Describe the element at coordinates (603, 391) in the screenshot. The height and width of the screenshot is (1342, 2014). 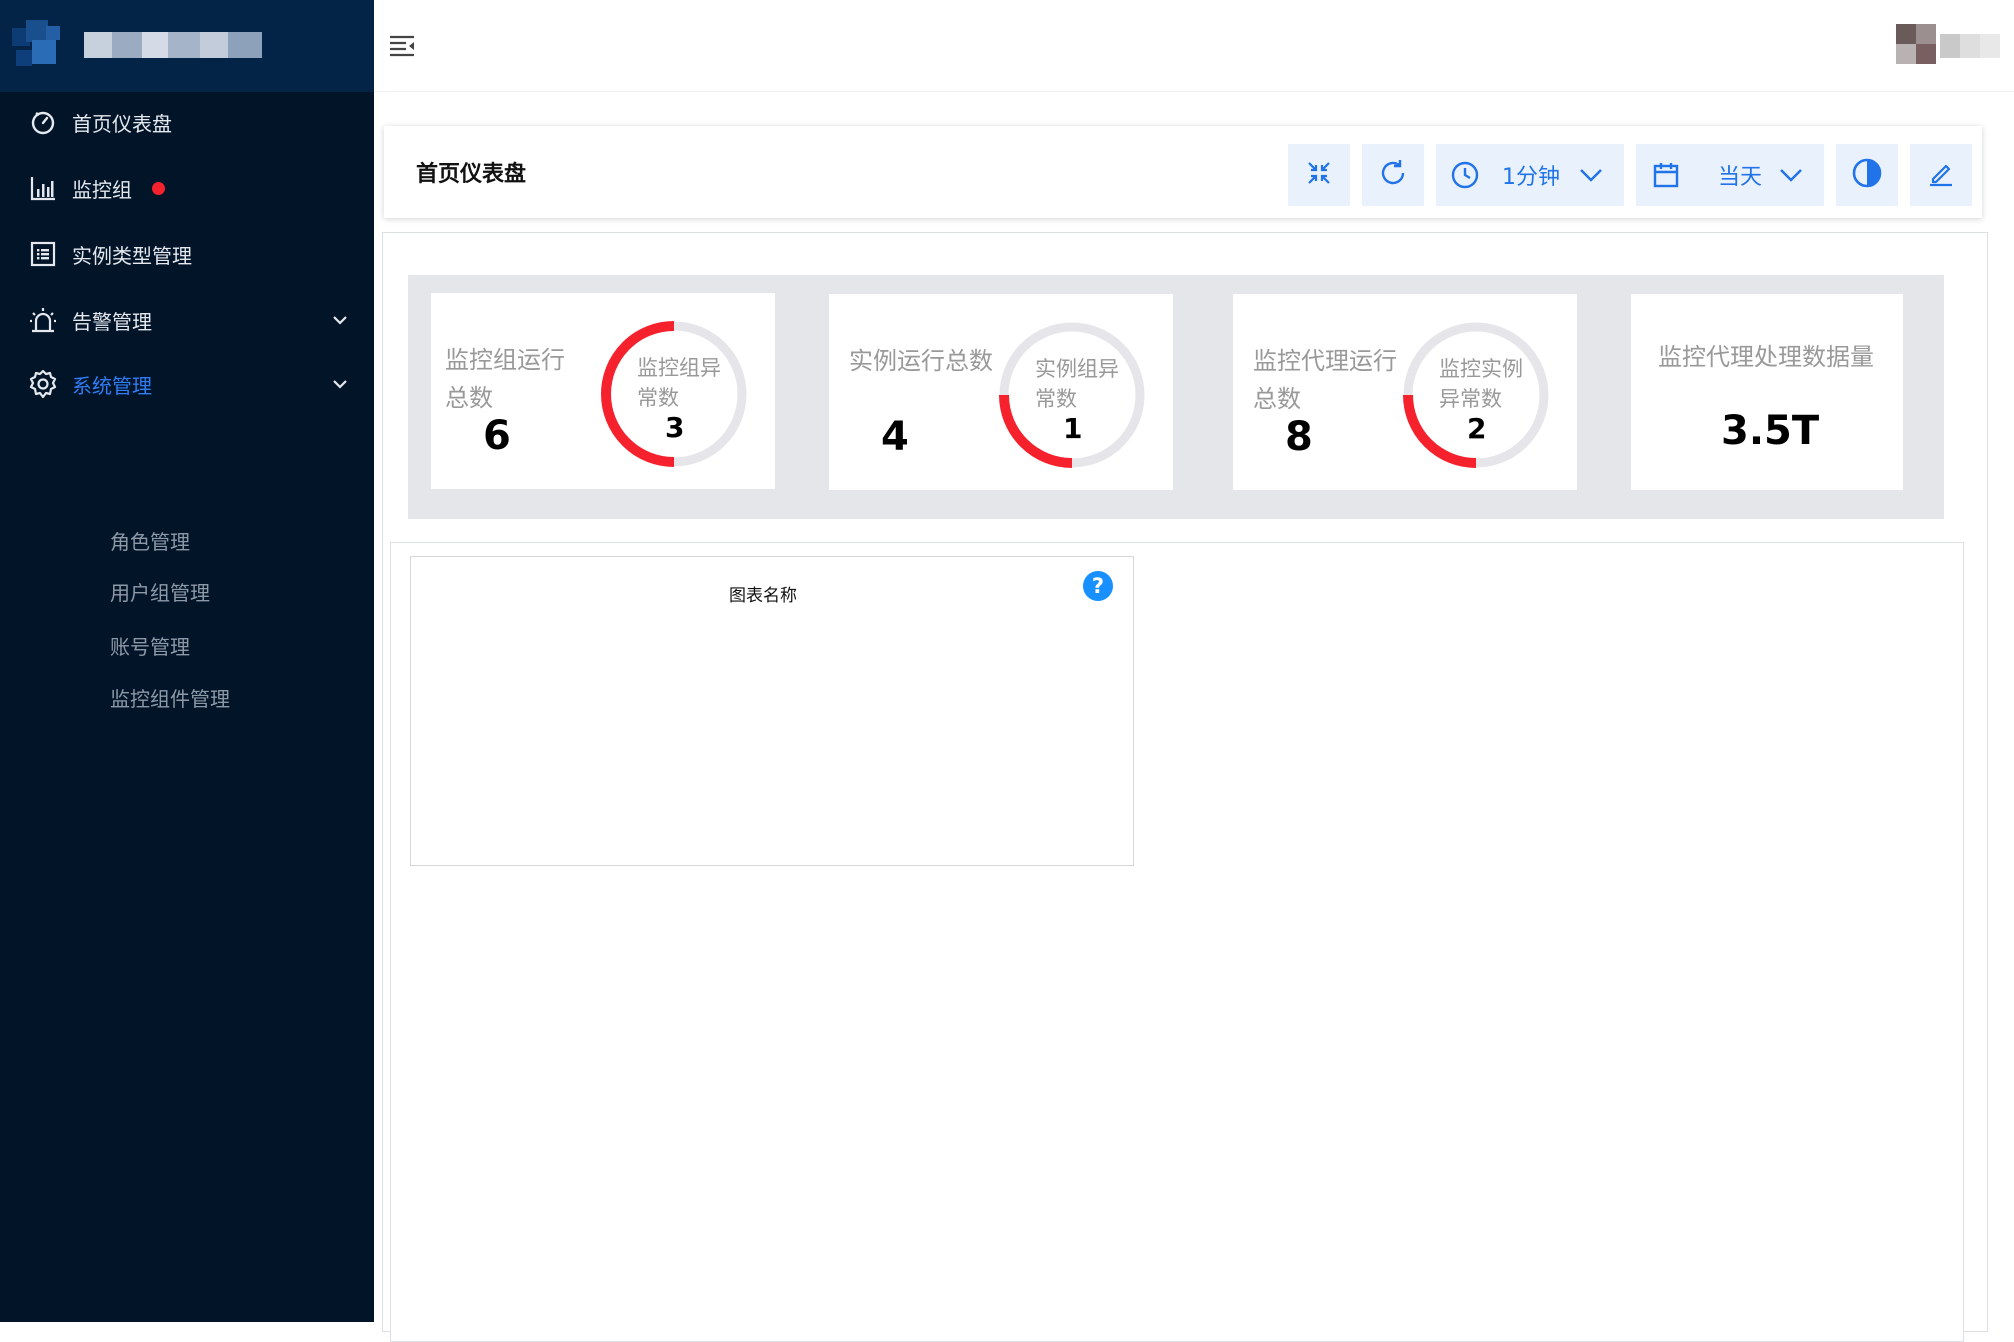
I see `stat-card-monitor-groups: 监控组运行 总数 6 监控组异 常数 3` at that location.